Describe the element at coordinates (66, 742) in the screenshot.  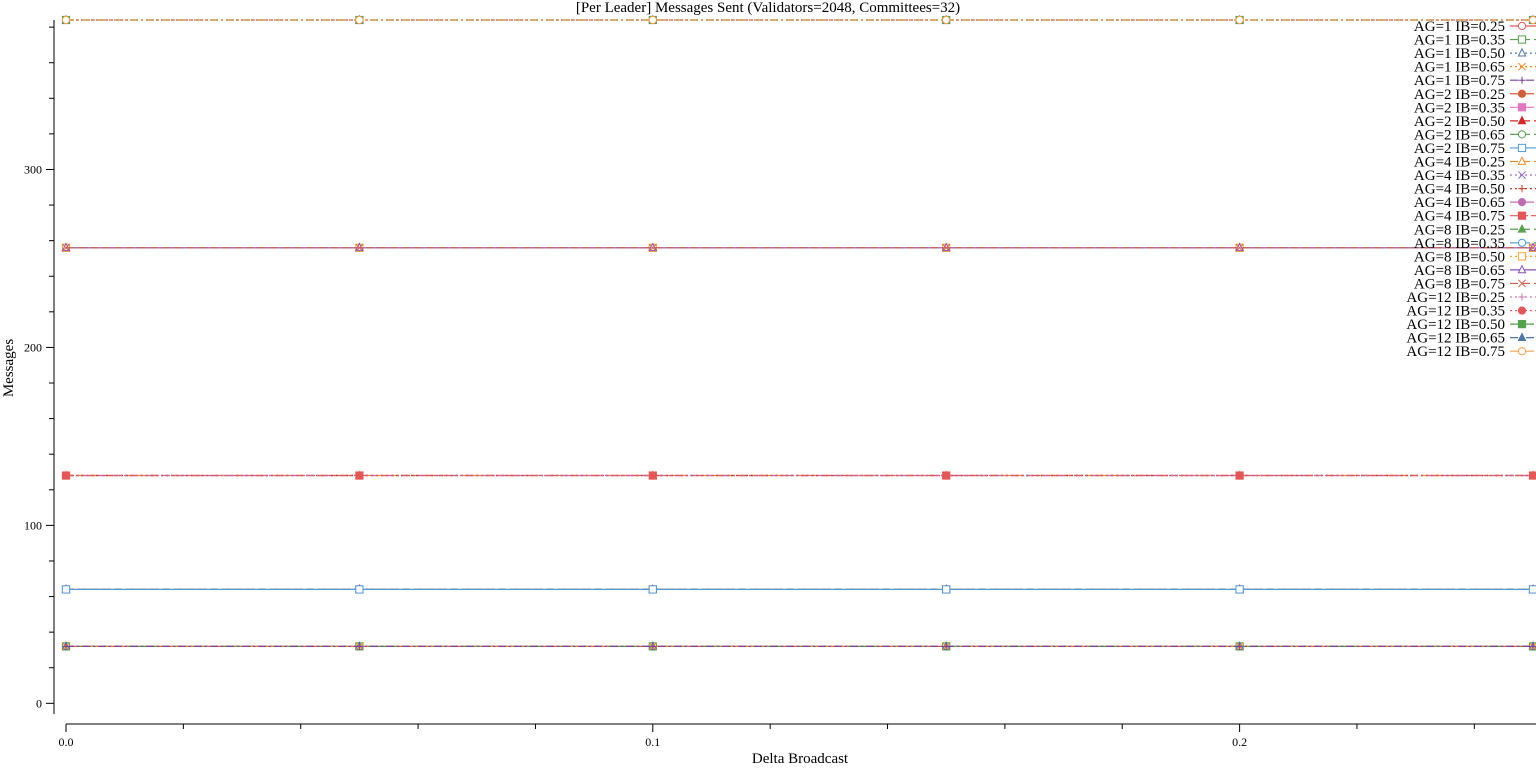
I see `x-tick-label: 0.0` at that location.